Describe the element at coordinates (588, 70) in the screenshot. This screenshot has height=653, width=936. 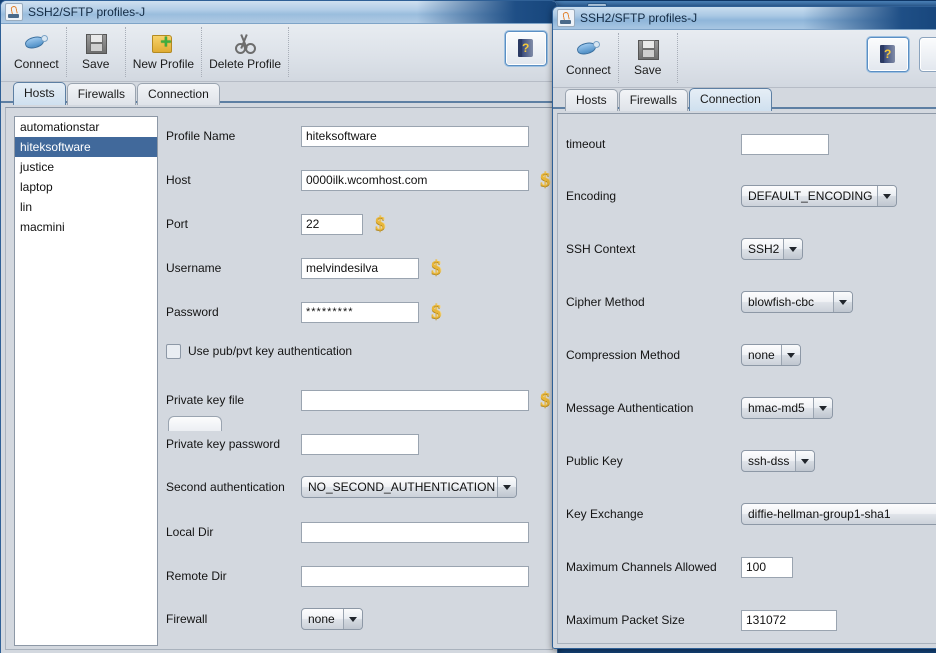
I see `connect-button-label: Connect` at that location.